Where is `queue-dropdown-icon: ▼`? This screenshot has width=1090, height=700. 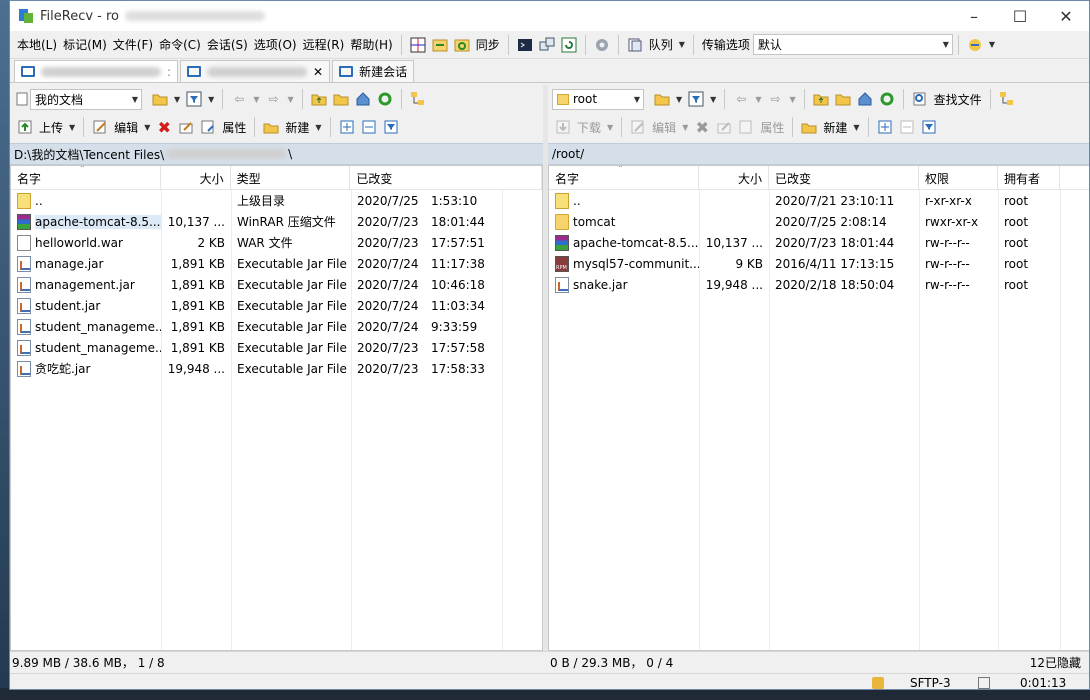
queue-dropdown-icon: ▼ is located at coordinates (682, 44).